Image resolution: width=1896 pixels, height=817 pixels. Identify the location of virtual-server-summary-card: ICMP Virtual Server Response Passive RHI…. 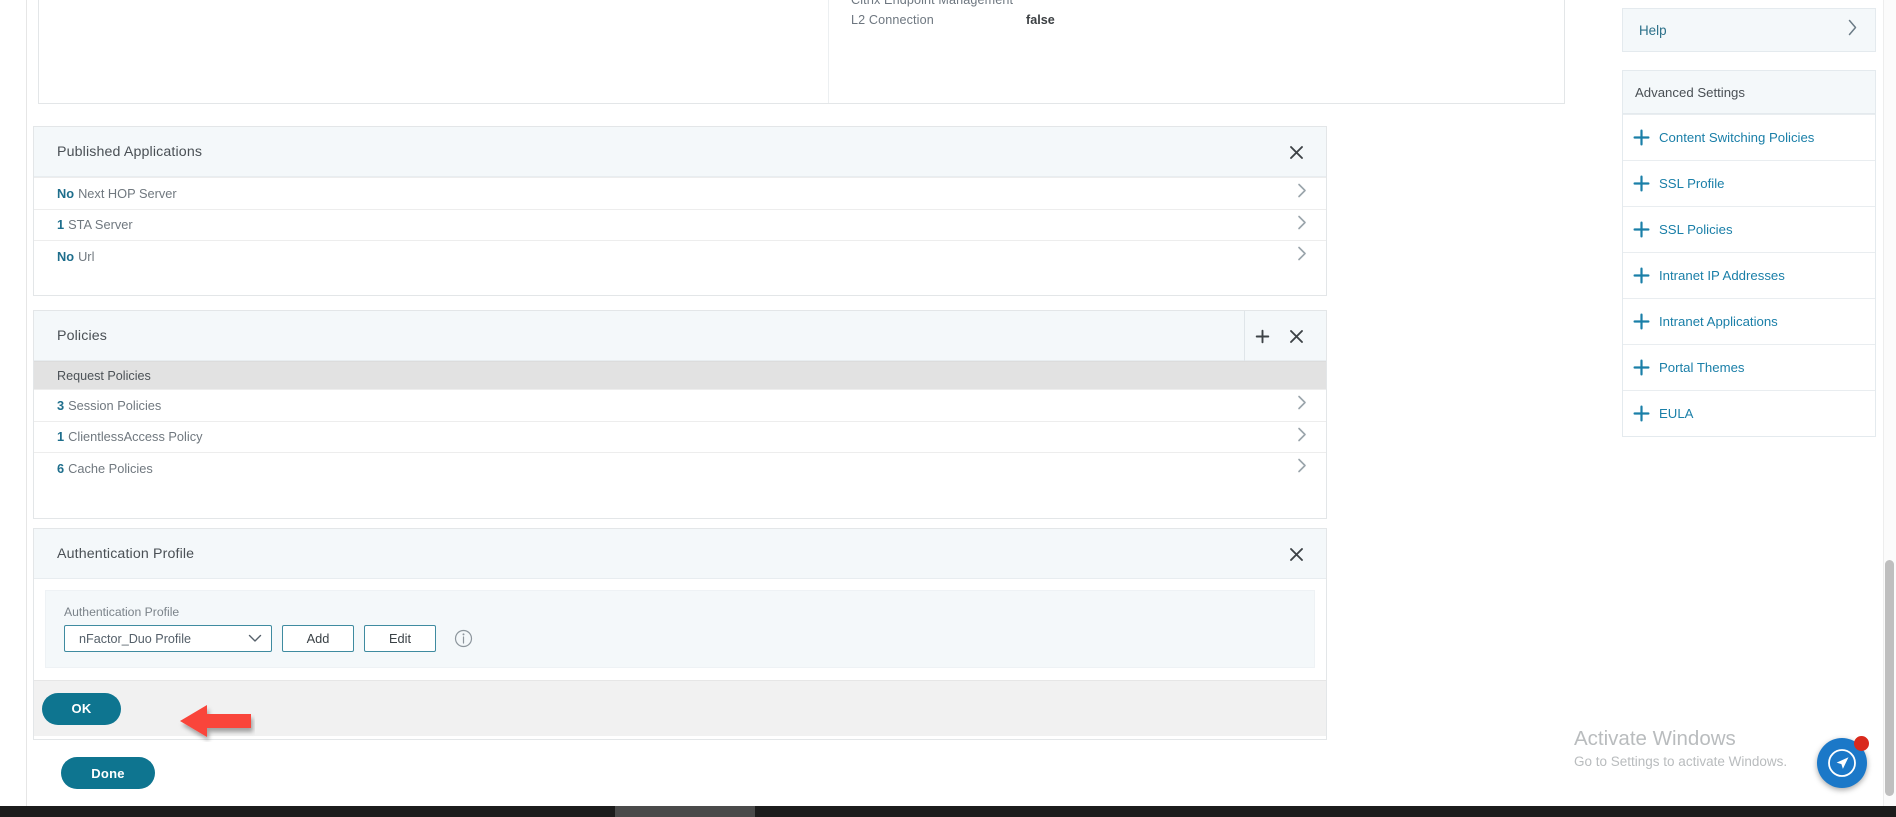
(801, 52).